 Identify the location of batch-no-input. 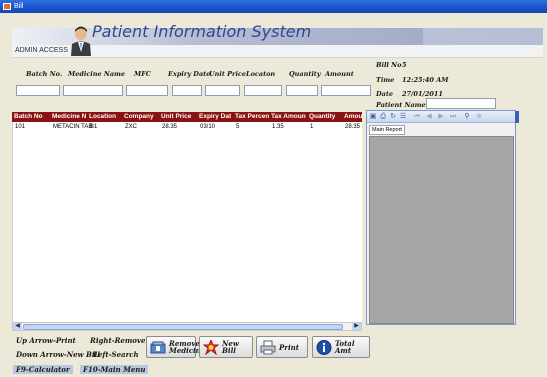
(38, 90).